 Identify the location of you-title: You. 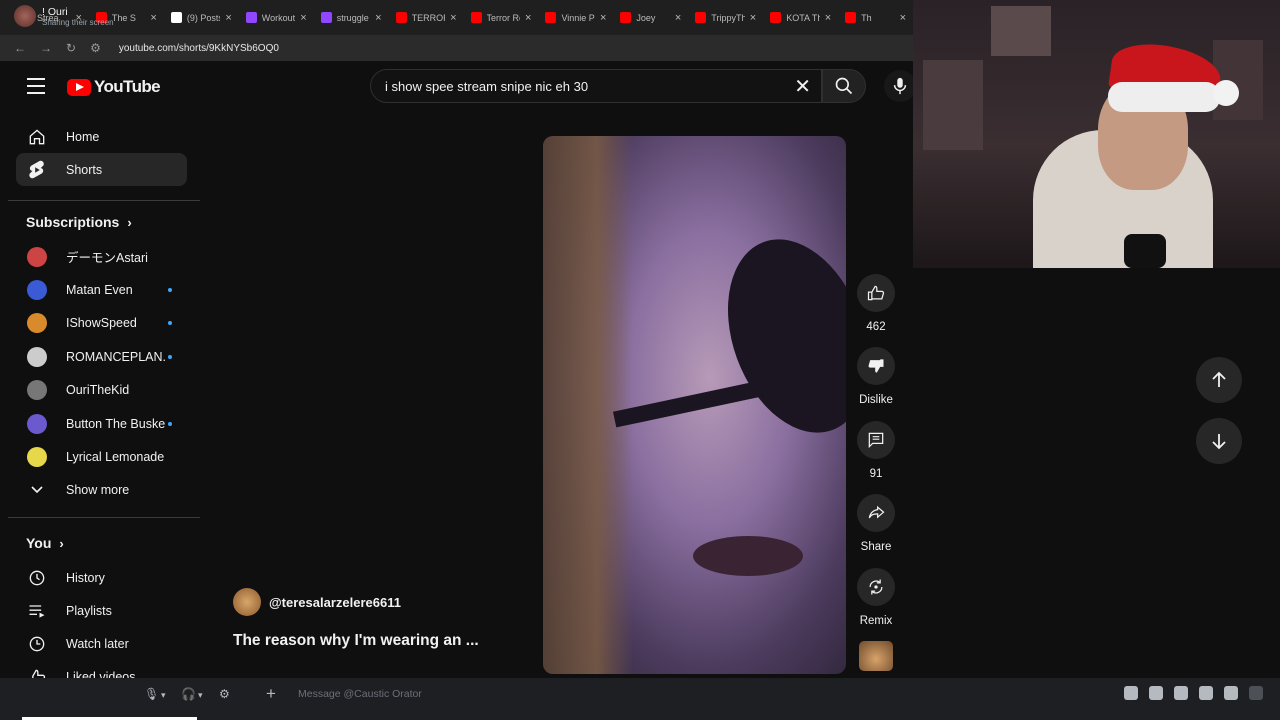
(39, 543).